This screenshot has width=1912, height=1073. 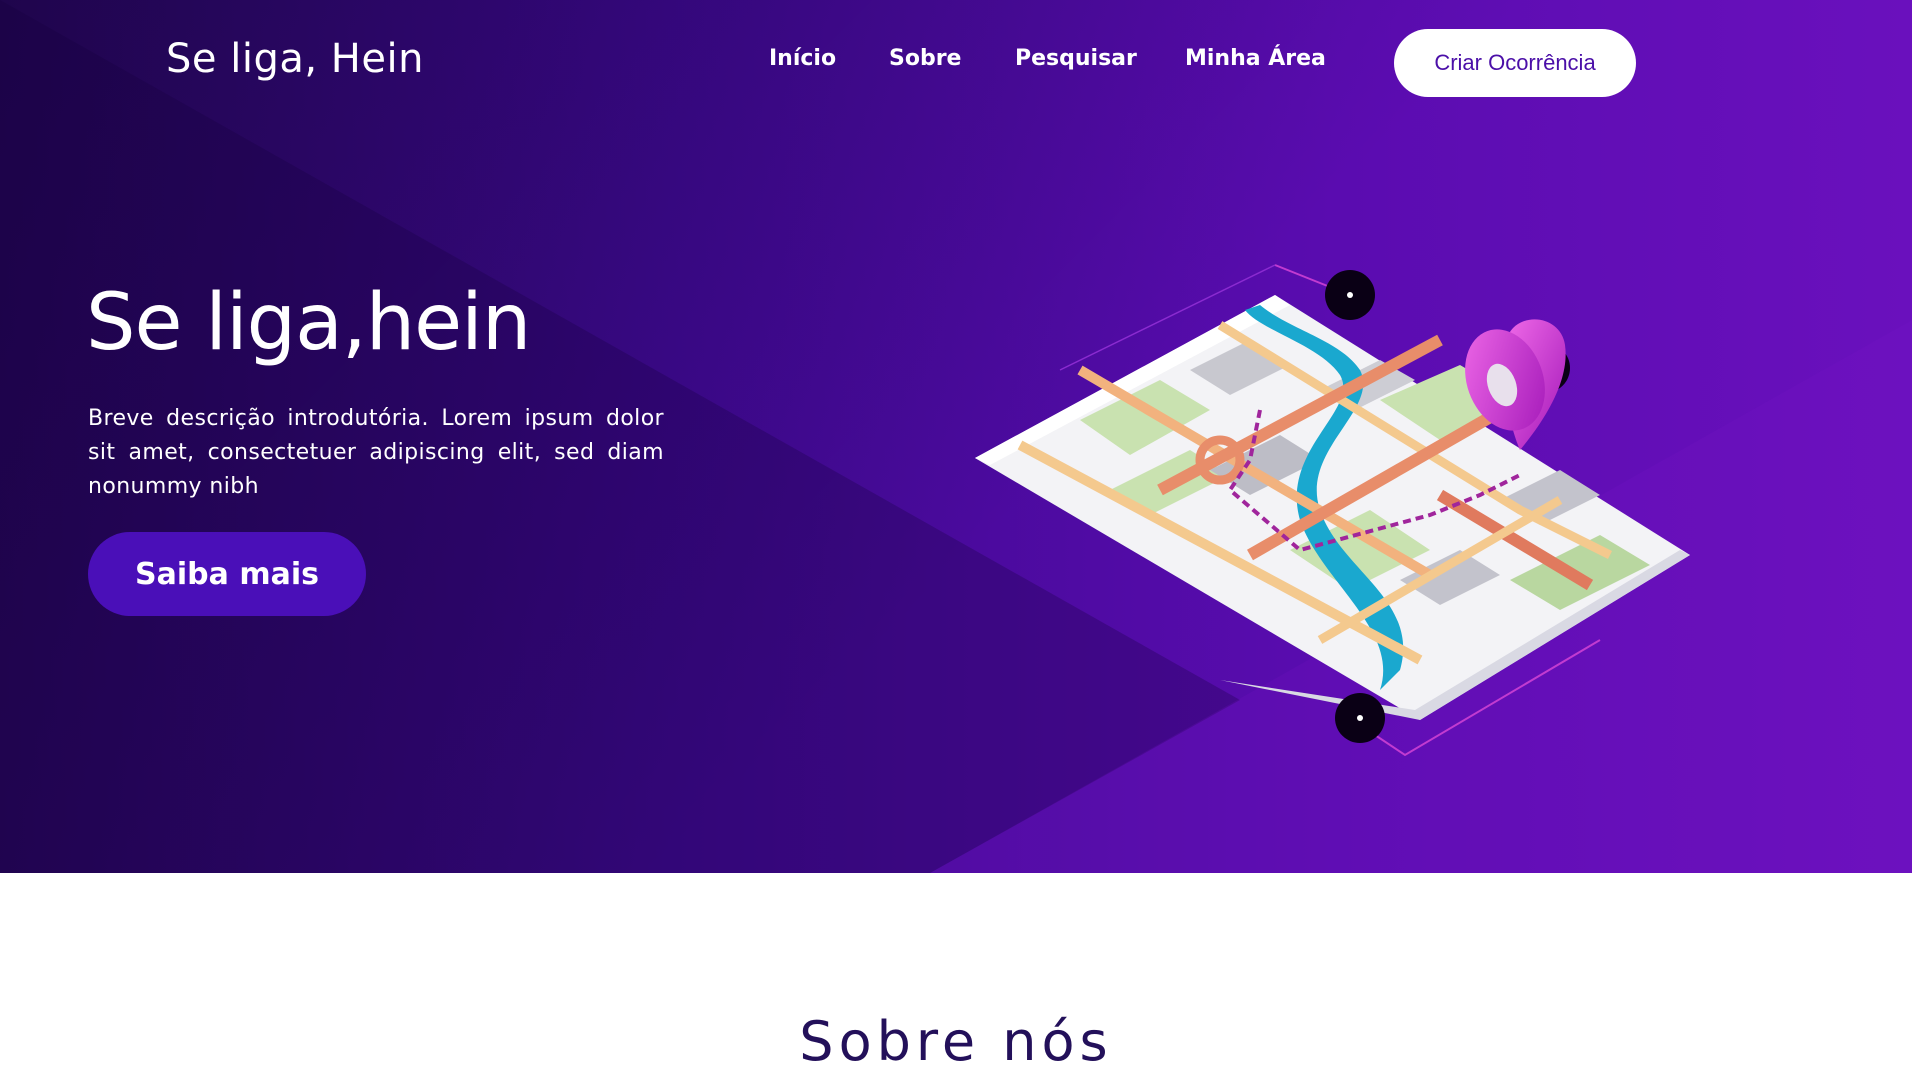 I want to click on about-title: Sobre nós, so click(x=956, y=1041).